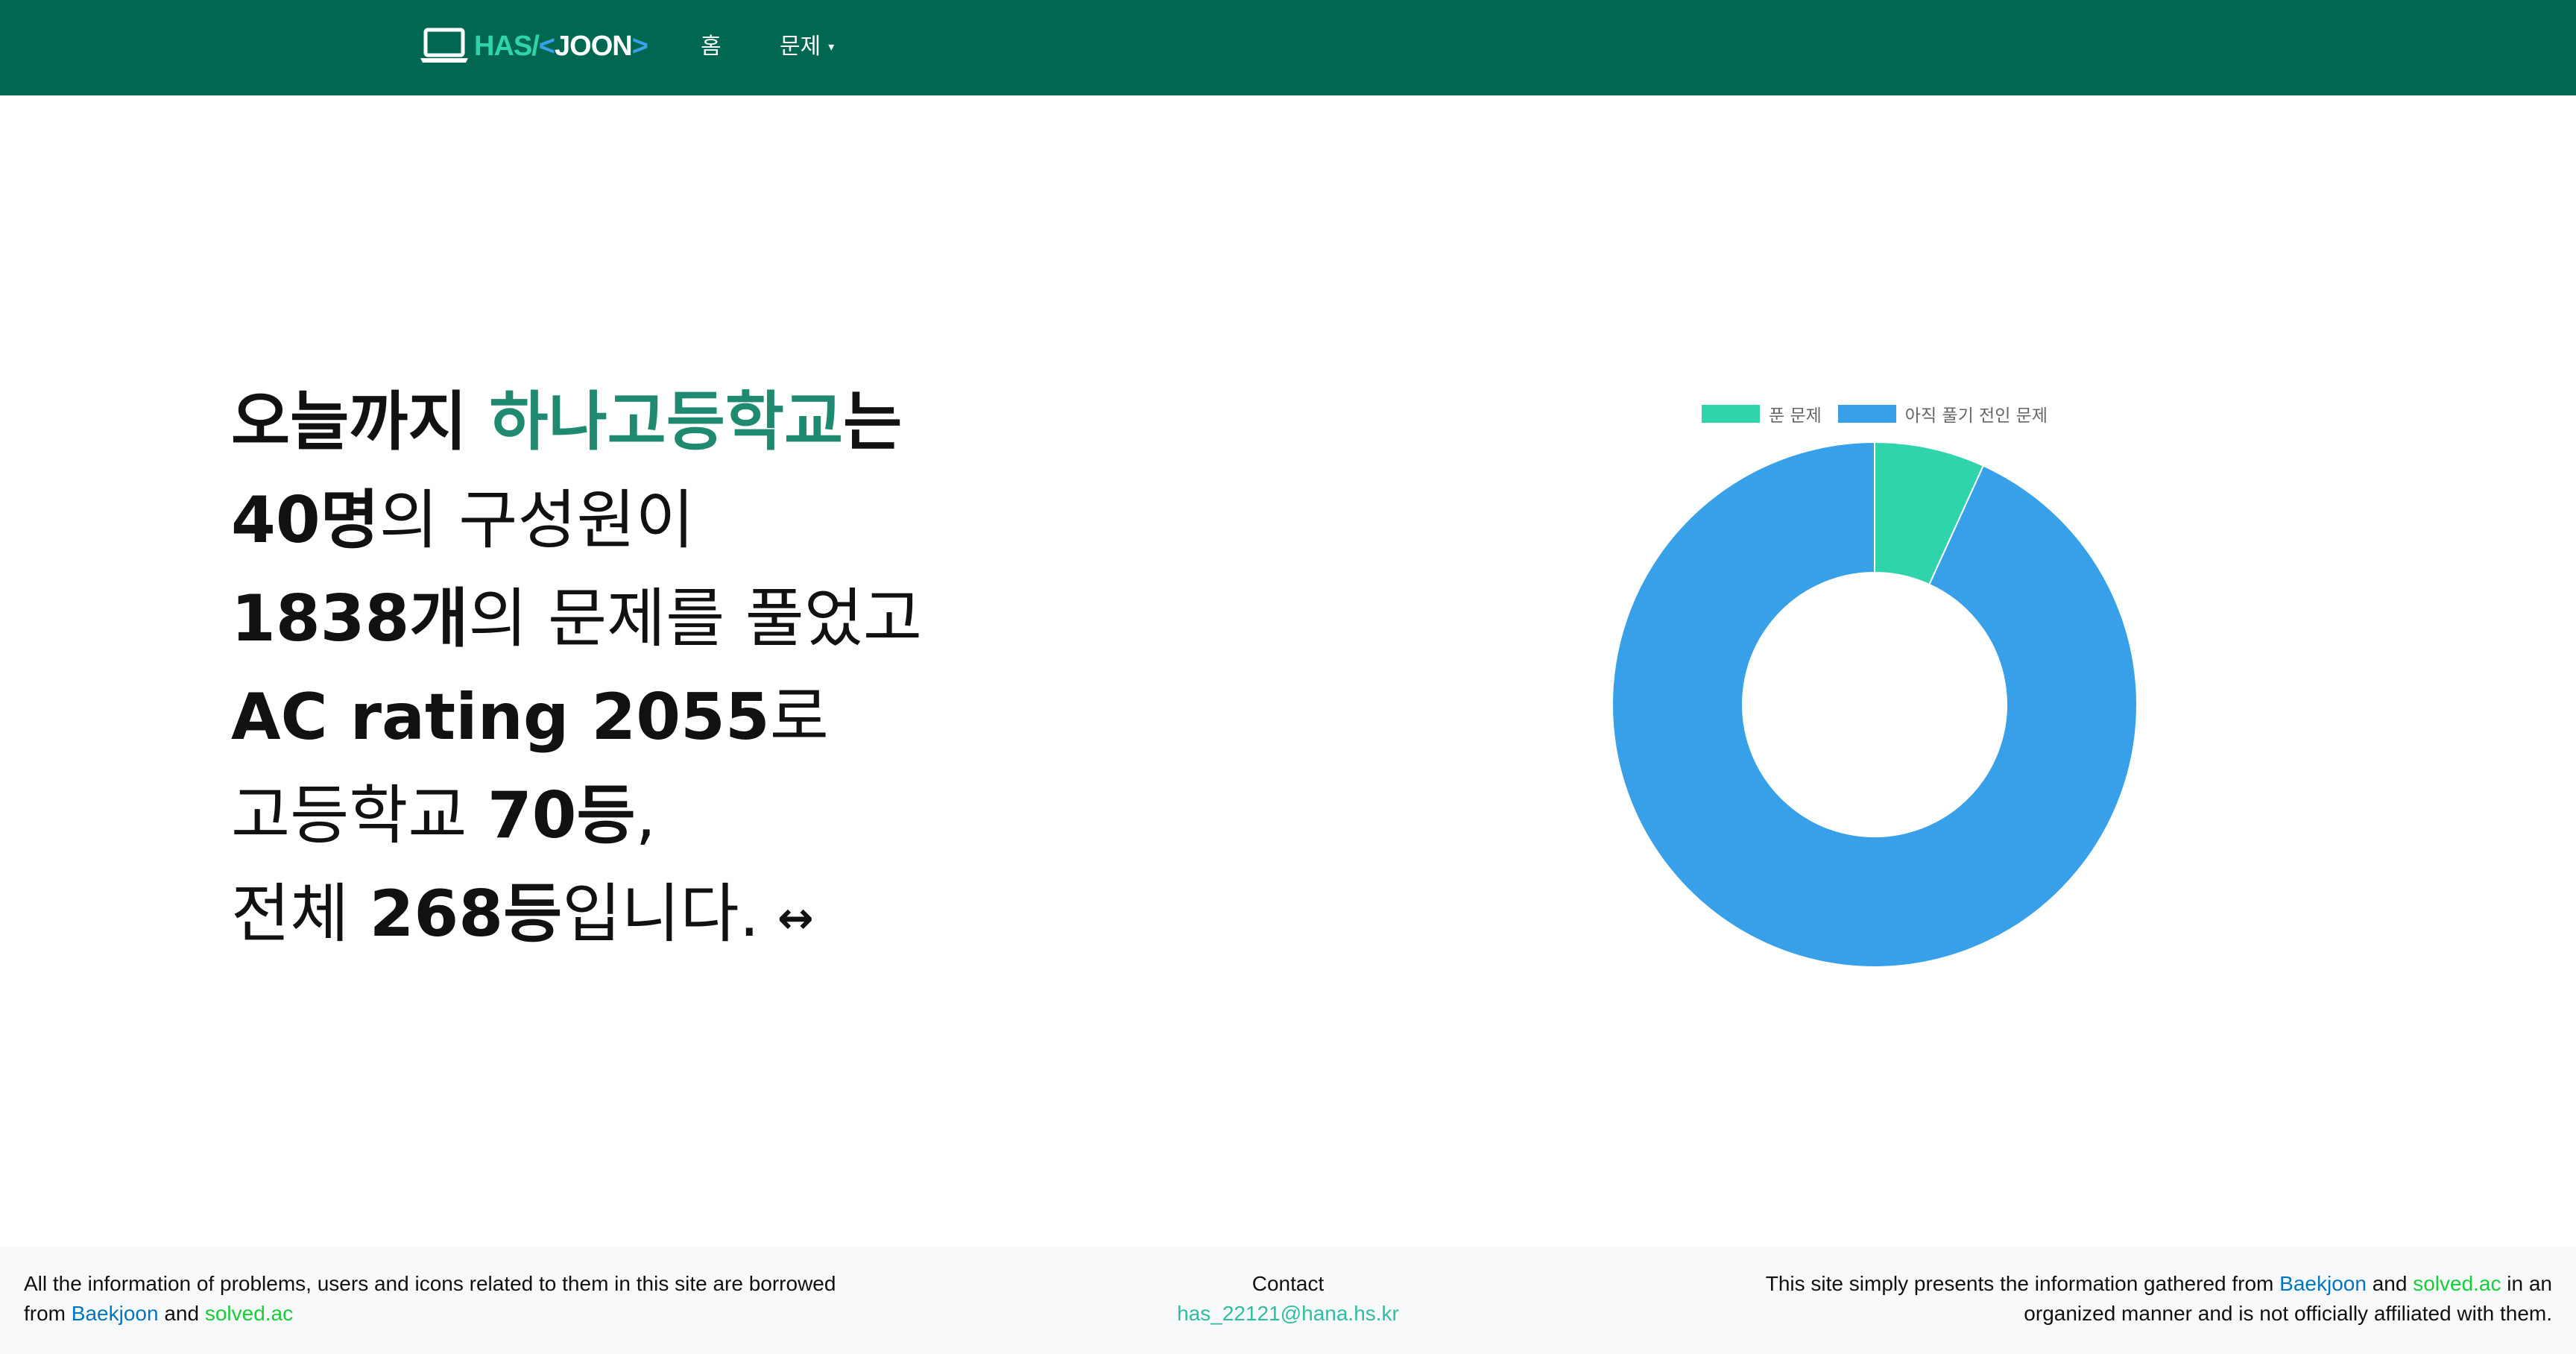 The height and width of the screenshot is (1354, 2576). Describe the element at coordinates (305, 520) in the screenshot. I see `member-count: 40명` at that location.